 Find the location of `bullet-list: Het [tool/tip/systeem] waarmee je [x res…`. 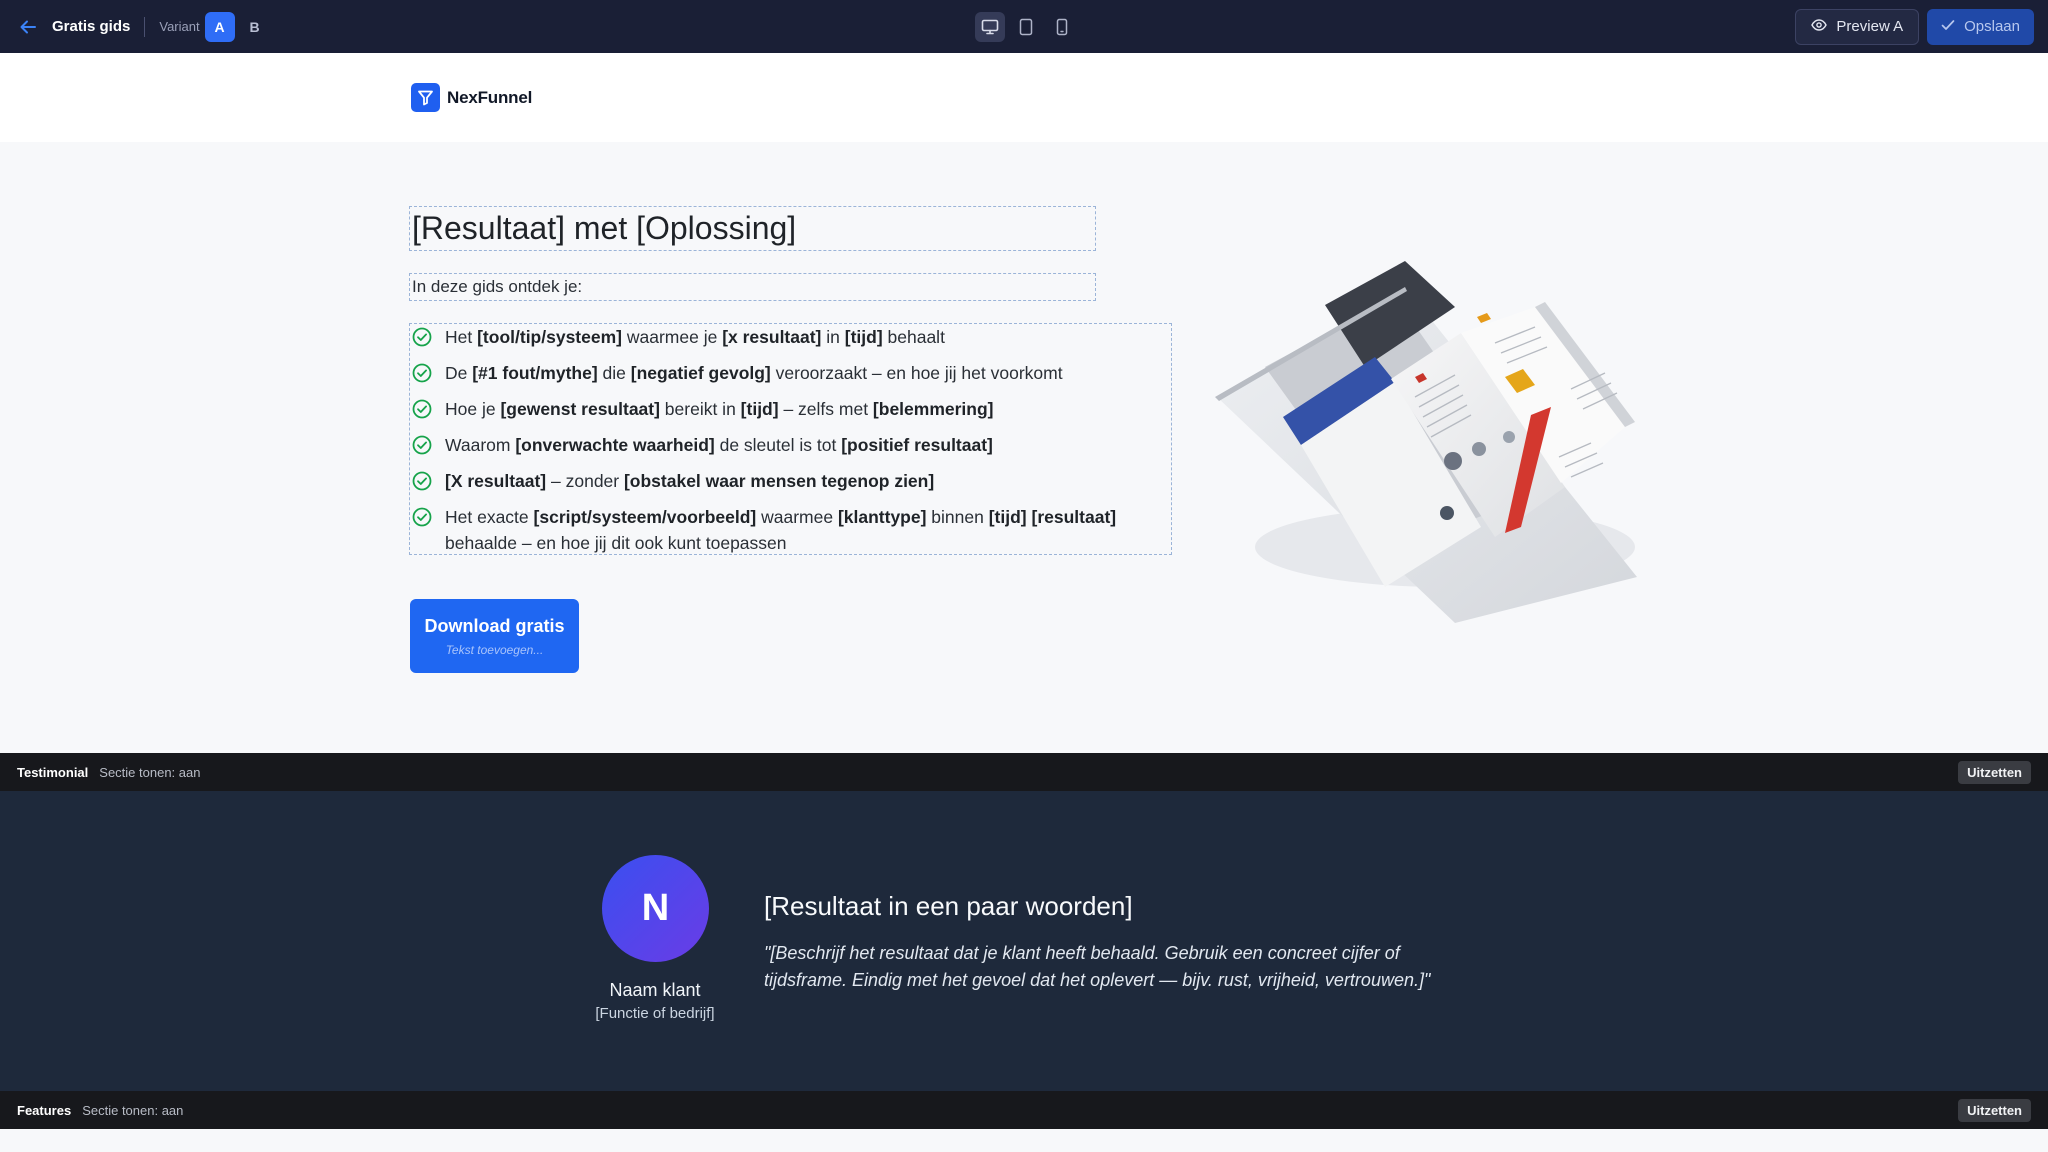

bullet-list: Het [tool/tip/systeem] waarmee je [x res… is located at coordinates (790, 439).